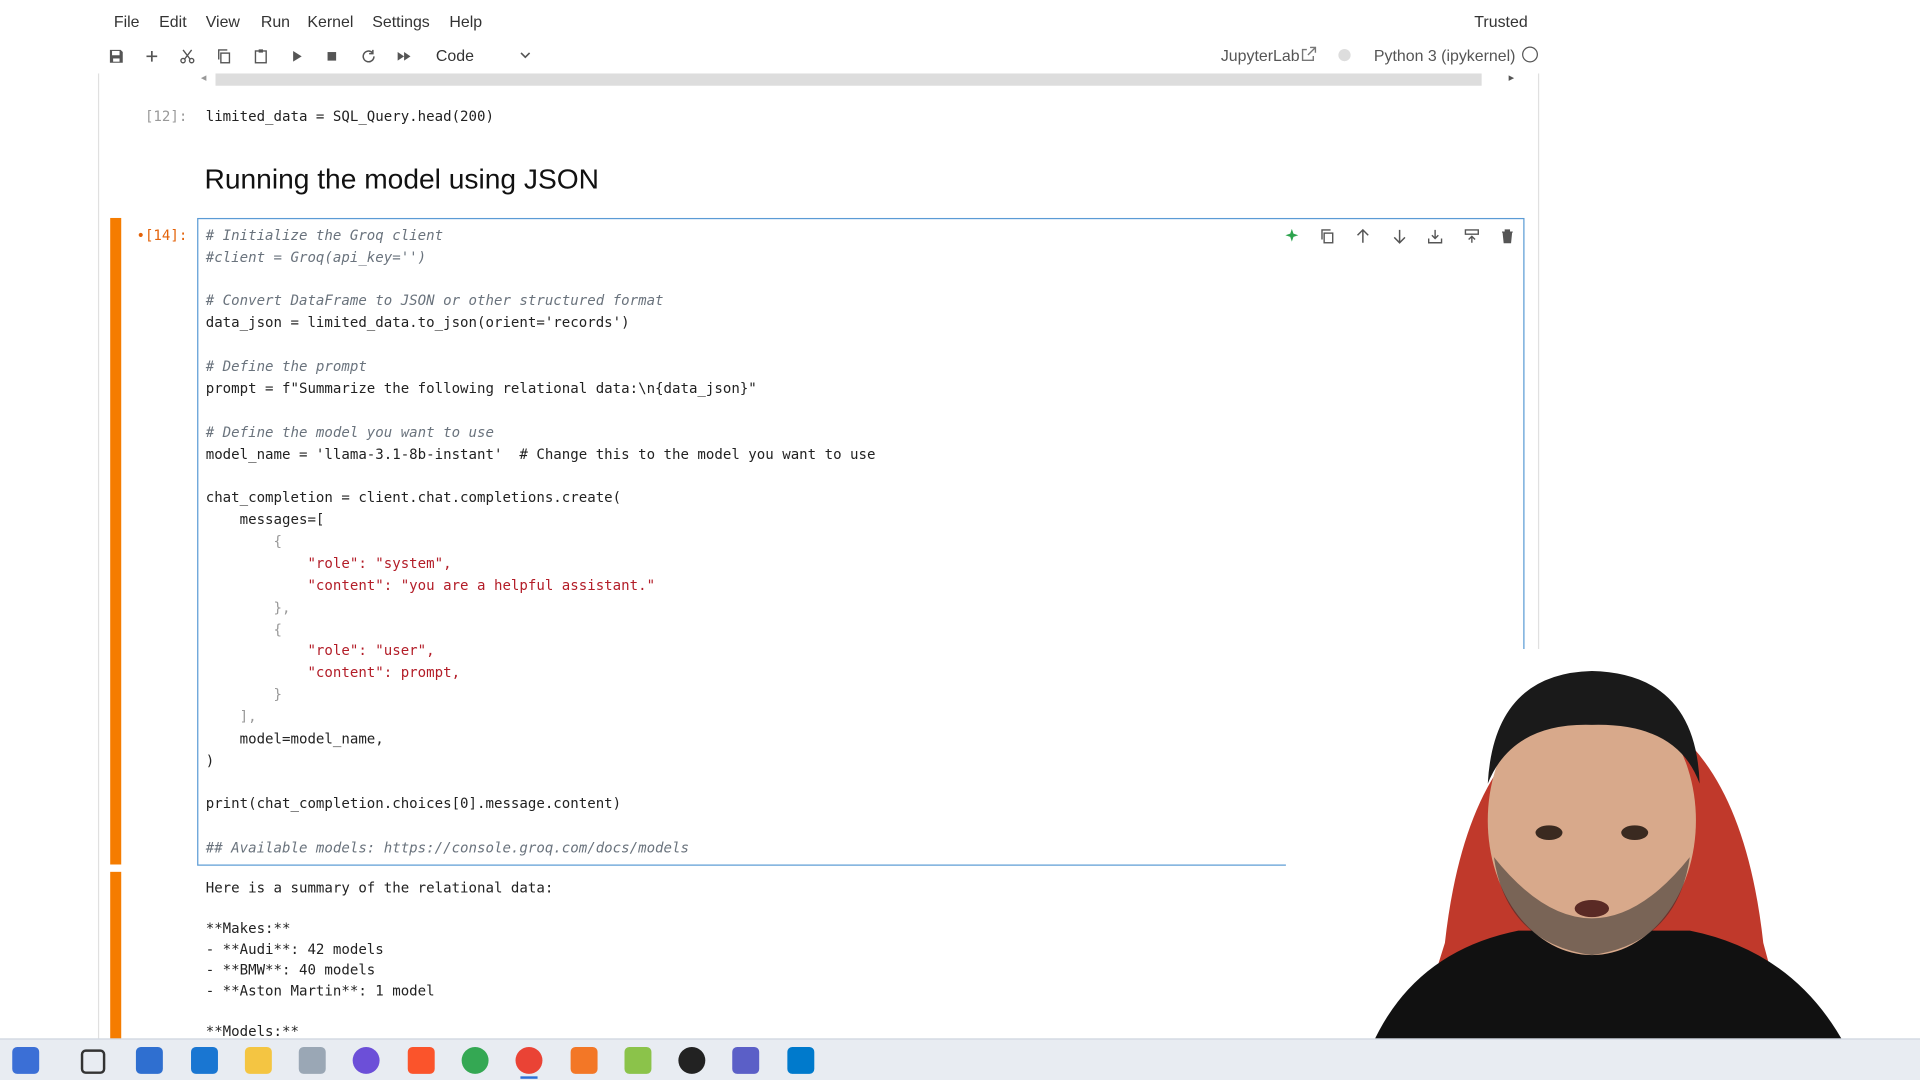  Describe the element at coordinates (116, 957) in the screenshot. I see `output-indicator` at that location.